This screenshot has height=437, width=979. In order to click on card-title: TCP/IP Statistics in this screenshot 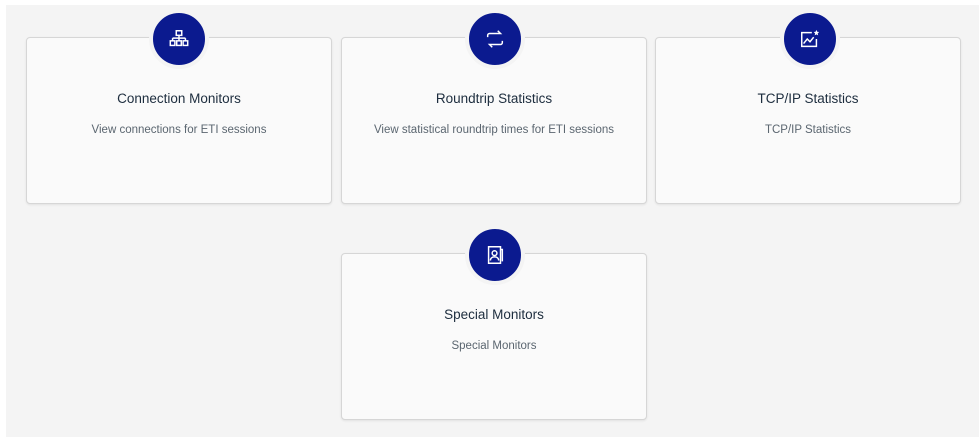, I will do `click(808, 98)`.